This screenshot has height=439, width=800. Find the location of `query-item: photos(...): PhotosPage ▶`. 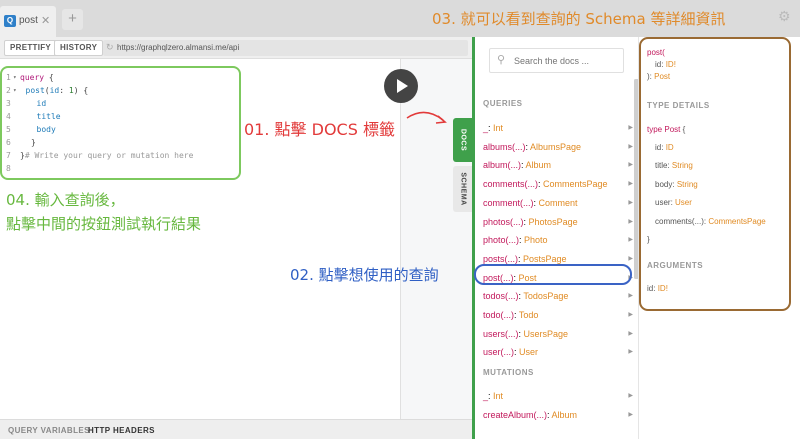

query-item: photos(...): PhotosPage ▶ is located at coordinates (558, 222).